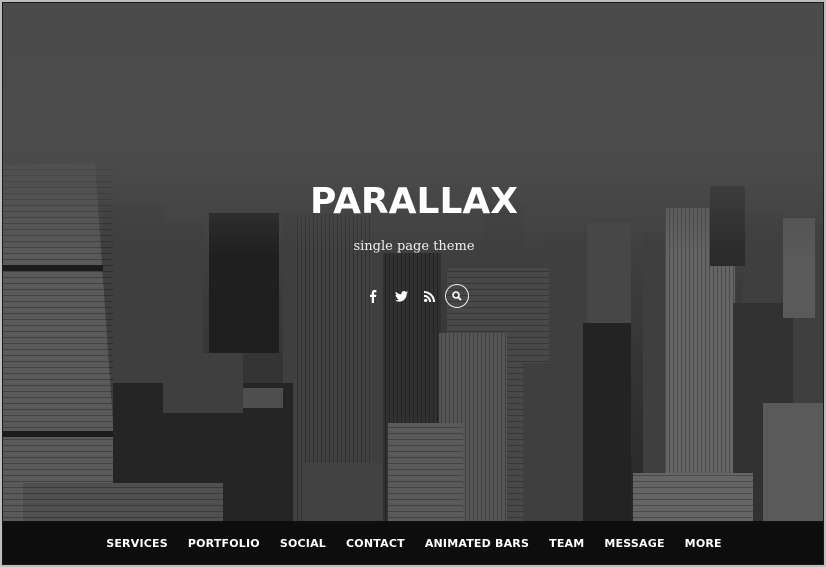 Image resolution: width=826 pixels, height=567 pixels. Describe the element at coordinates (375, 543) in the screenshot. I see `nav-item-contact: CONTACT` at that location.